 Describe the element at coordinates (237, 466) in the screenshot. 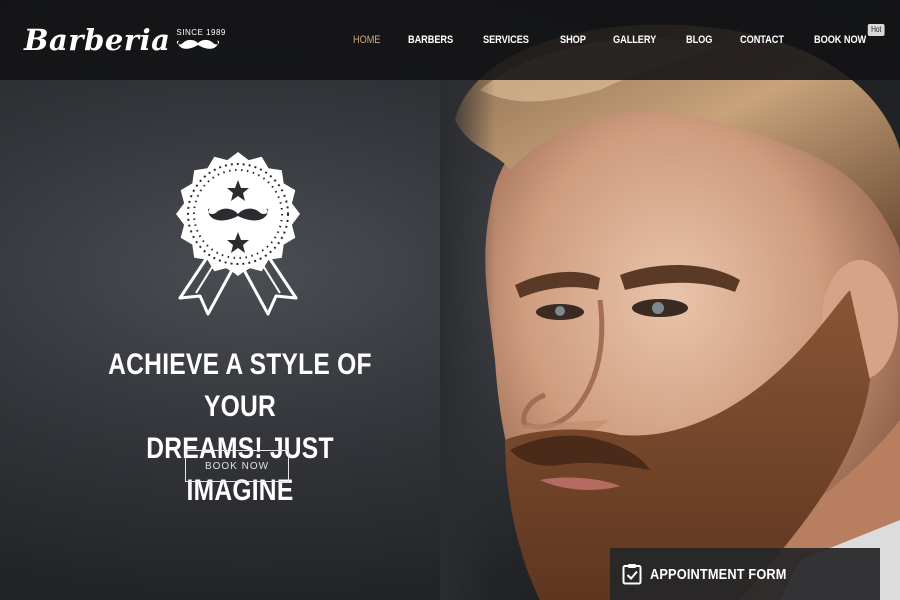

I see `book-now-button: BOOK NOW` at that location.